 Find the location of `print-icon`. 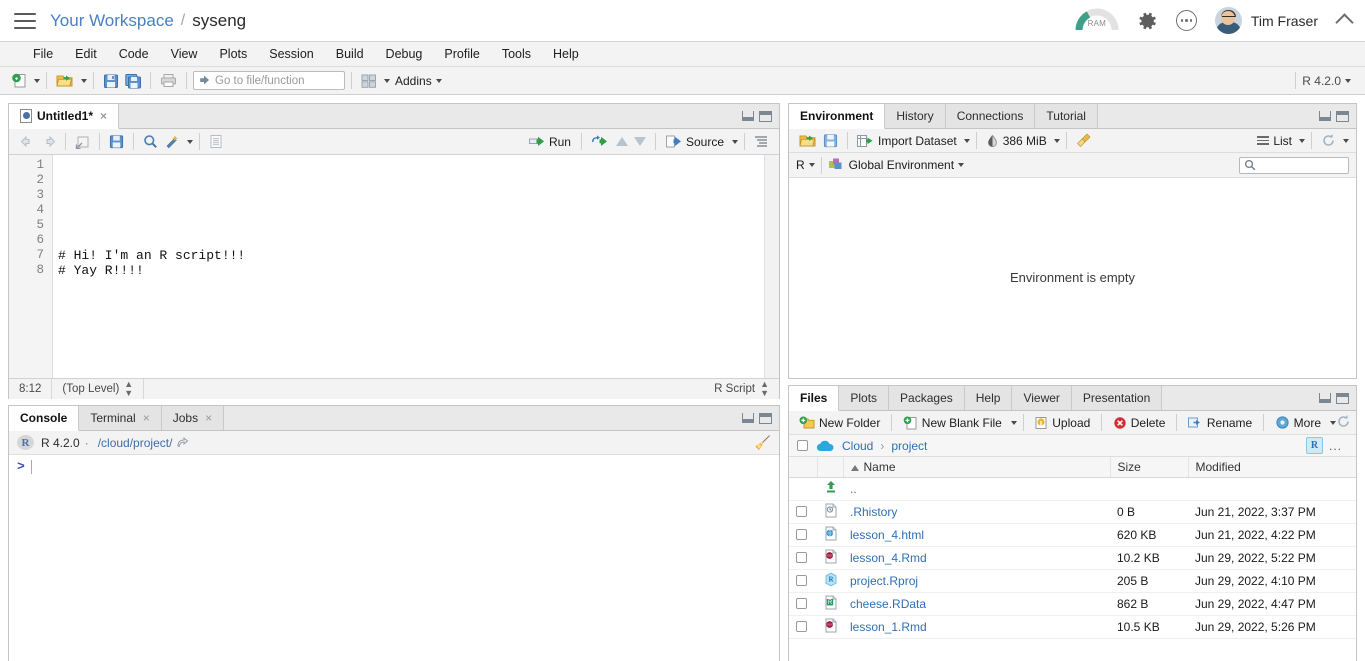

print-icon is located at coordinates (168, 81).